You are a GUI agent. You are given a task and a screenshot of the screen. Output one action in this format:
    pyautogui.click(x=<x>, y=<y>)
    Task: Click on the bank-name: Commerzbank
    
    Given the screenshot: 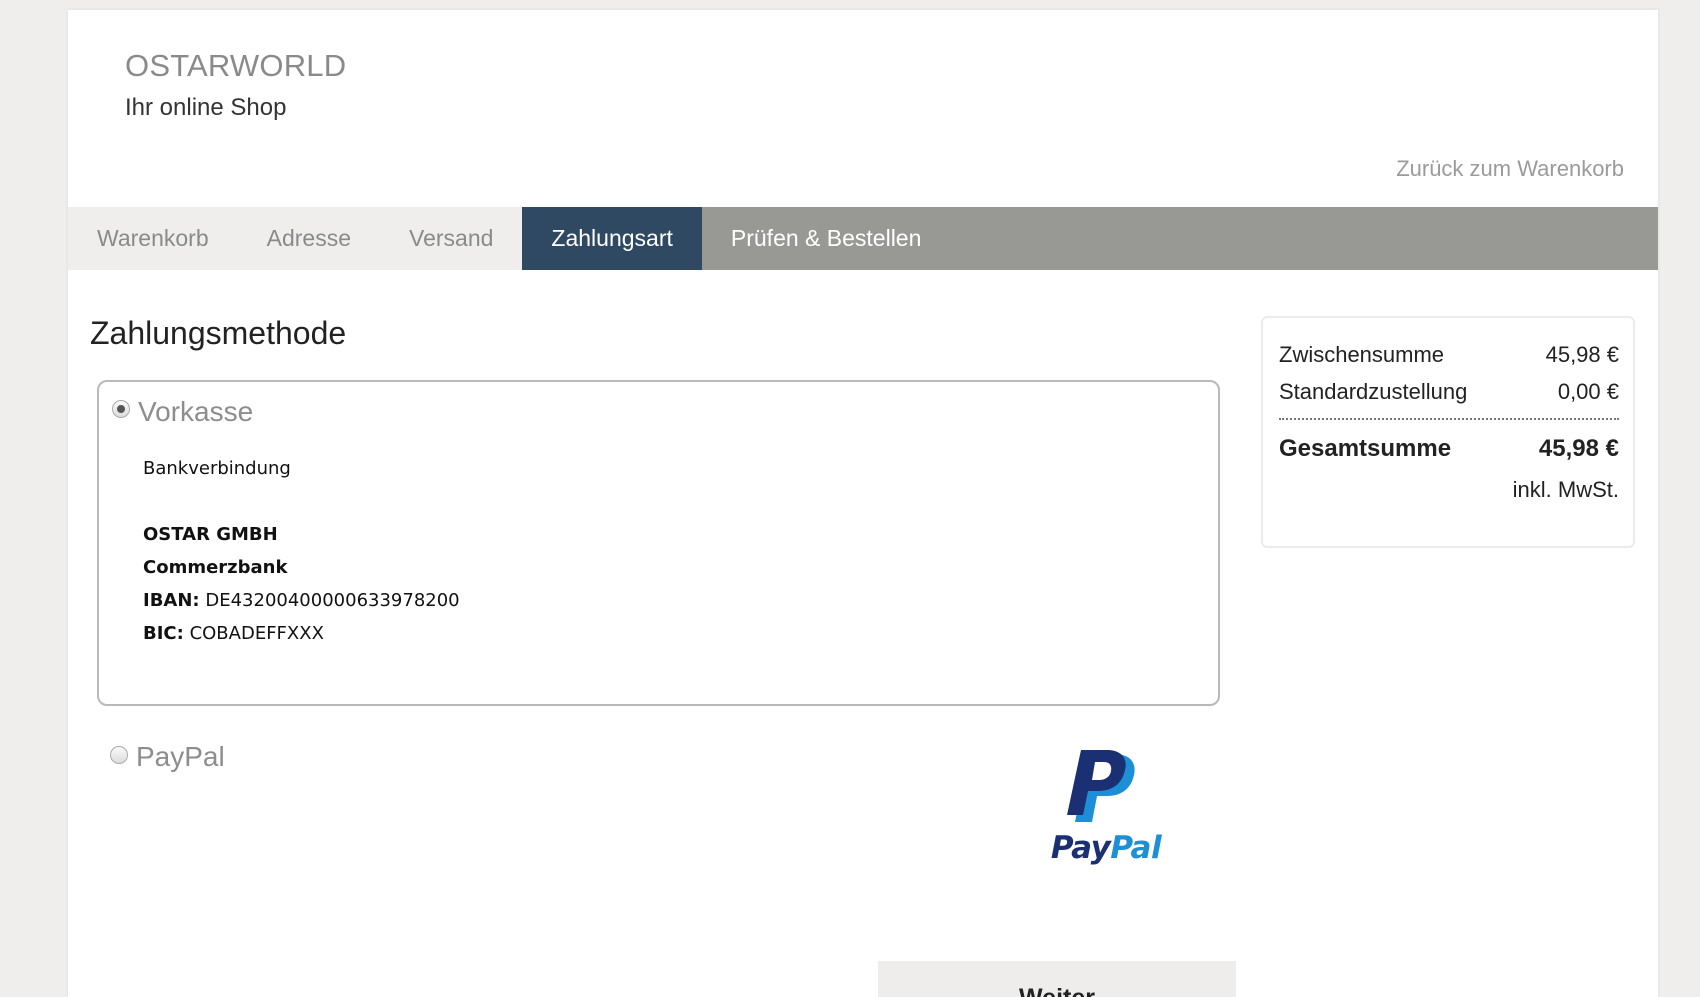 What is the action you would take?
    pyautogui.click(x=215, y=567)
    